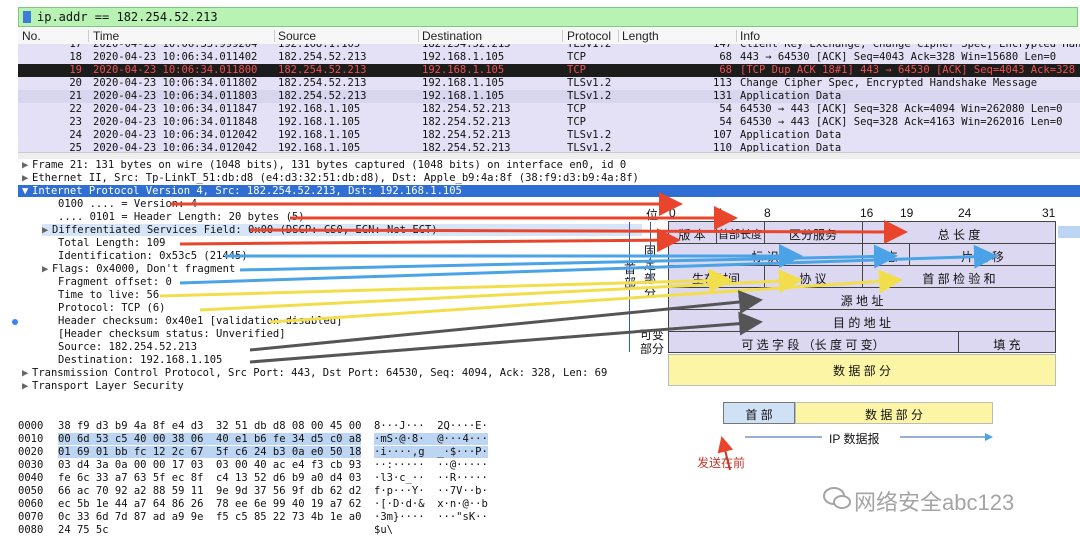  Describe the element at coordinates (431, 517) in the screenshot. I see `hex-ascii: ·3m}···· ···"sK··` at that location.